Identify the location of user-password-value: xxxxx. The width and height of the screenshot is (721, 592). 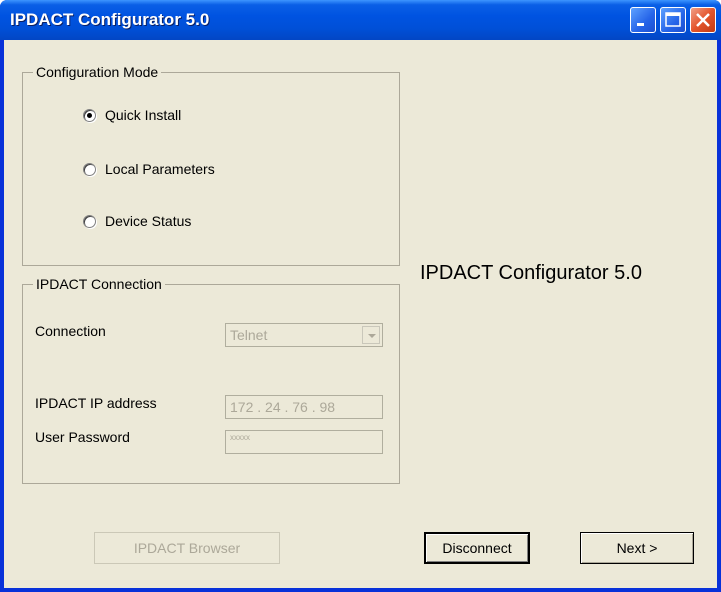
(240, 437).